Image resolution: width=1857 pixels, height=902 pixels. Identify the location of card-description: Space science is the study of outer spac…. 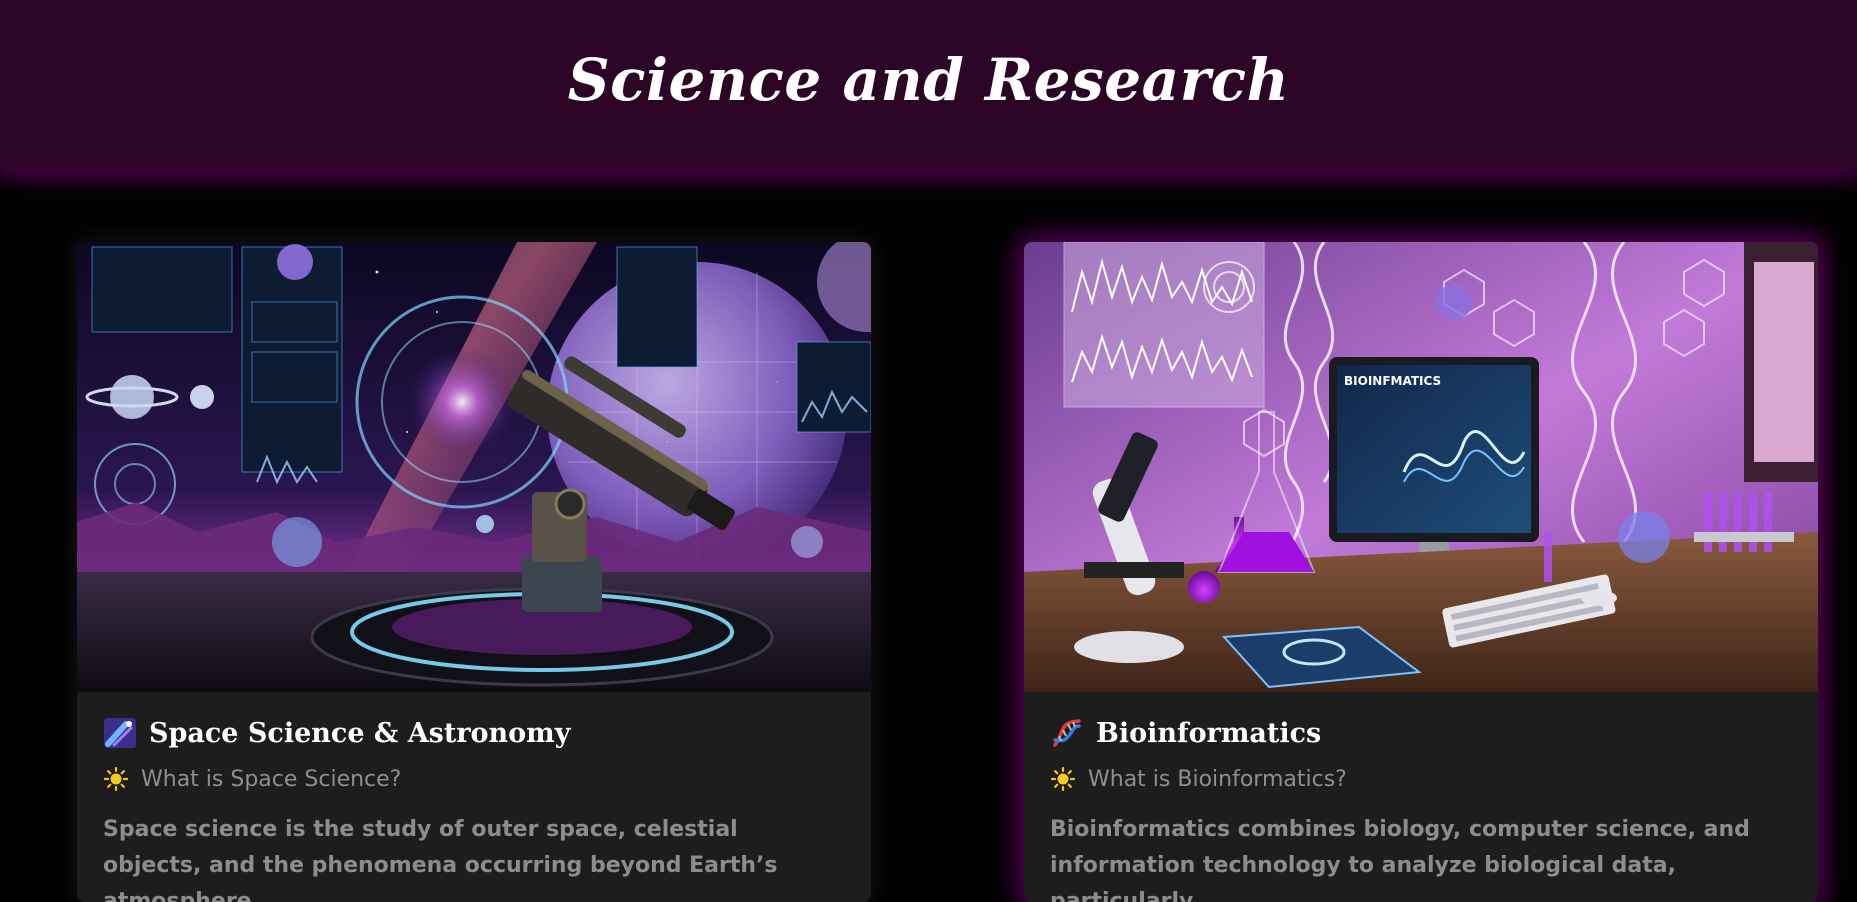
(440, 859).